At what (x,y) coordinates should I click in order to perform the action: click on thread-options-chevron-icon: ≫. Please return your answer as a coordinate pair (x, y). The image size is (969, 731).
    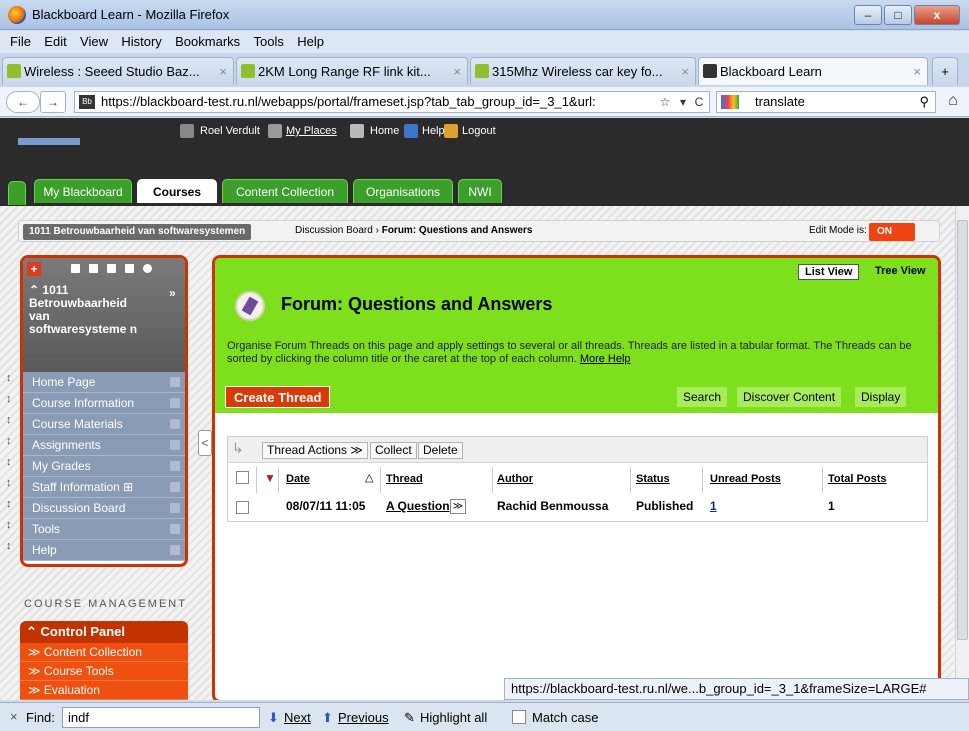
    Looking at the image, I should click on (458, 506).